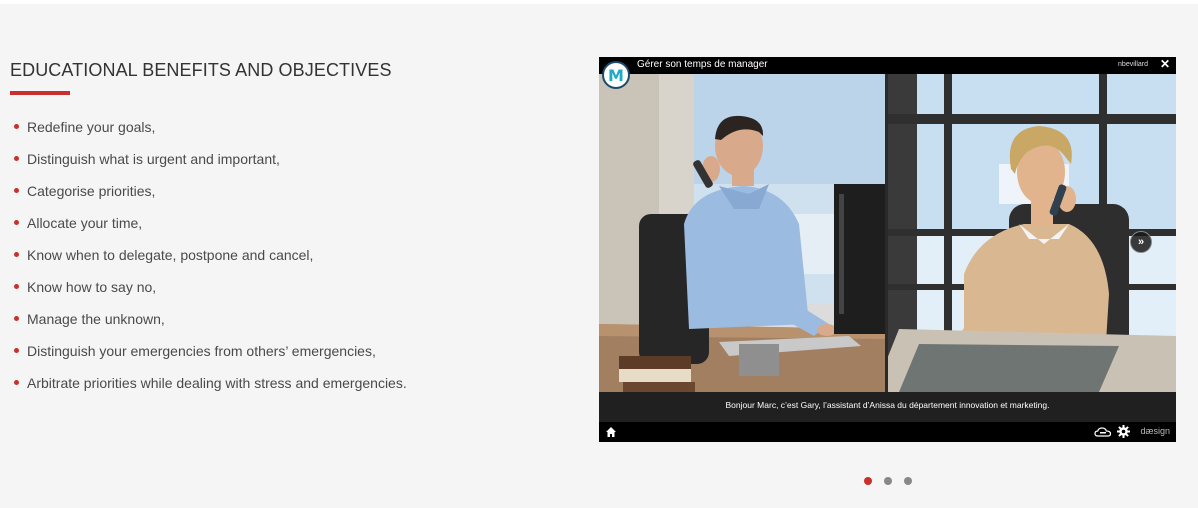 This screenshot has width=1198, height=508. I want to click on list-item: Know how to say no,, so click(210, 294).